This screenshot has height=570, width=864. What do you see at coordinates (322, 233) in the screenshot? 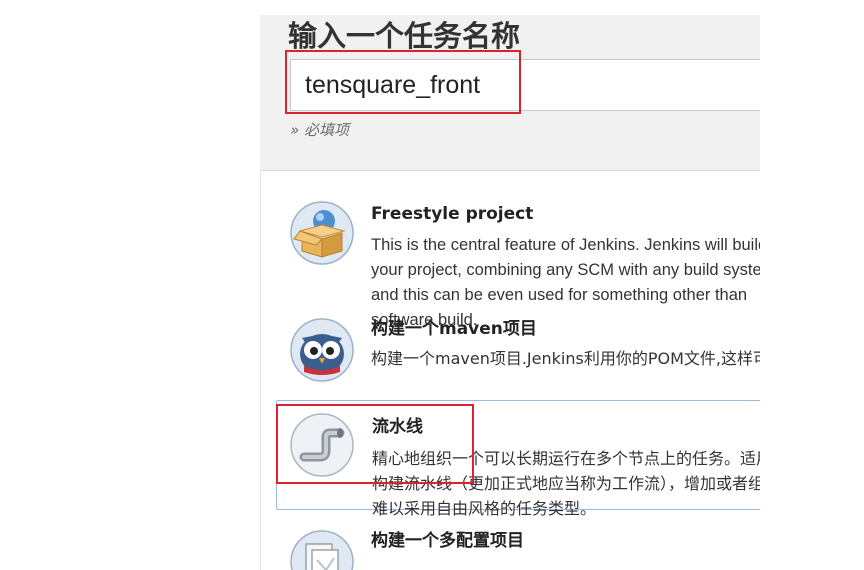
I see `freestyle-box-icon` at bounding box center [322, 233].